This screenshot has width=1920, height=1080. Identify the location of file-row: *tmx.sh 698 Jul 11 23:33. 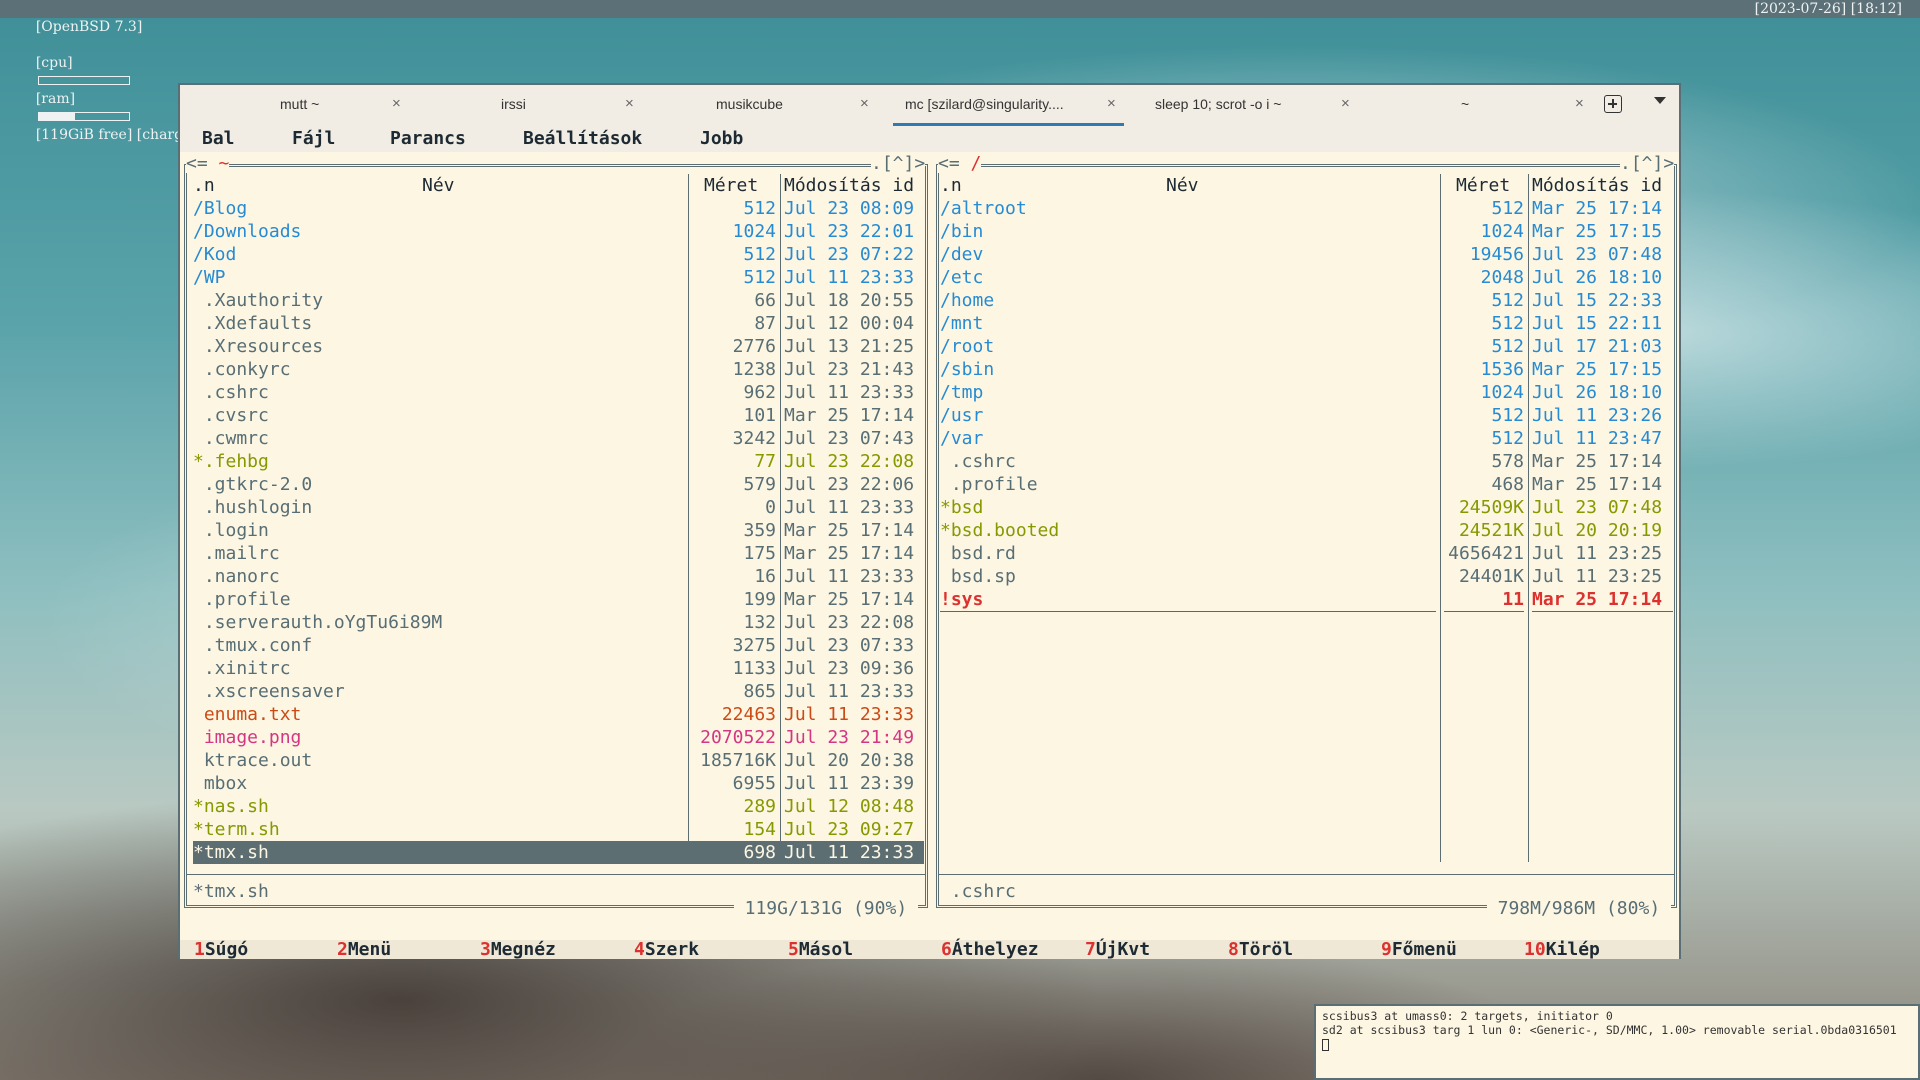
(558, 852).